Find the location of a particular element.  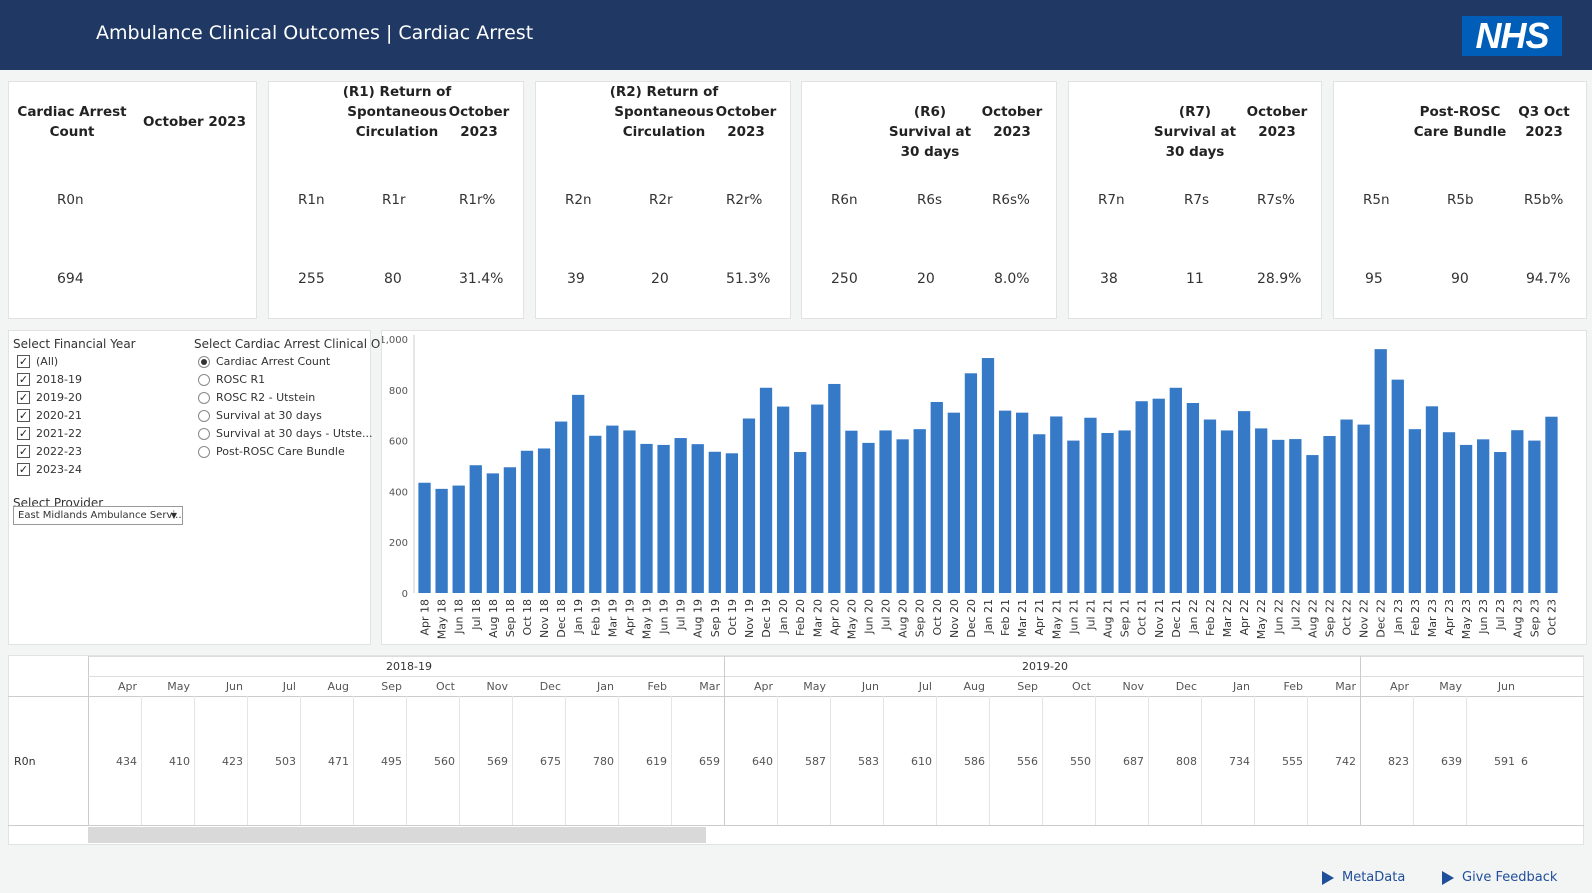

outcome-radio-survival-30: Survival at 30 days is located at coordinates (260, 415).